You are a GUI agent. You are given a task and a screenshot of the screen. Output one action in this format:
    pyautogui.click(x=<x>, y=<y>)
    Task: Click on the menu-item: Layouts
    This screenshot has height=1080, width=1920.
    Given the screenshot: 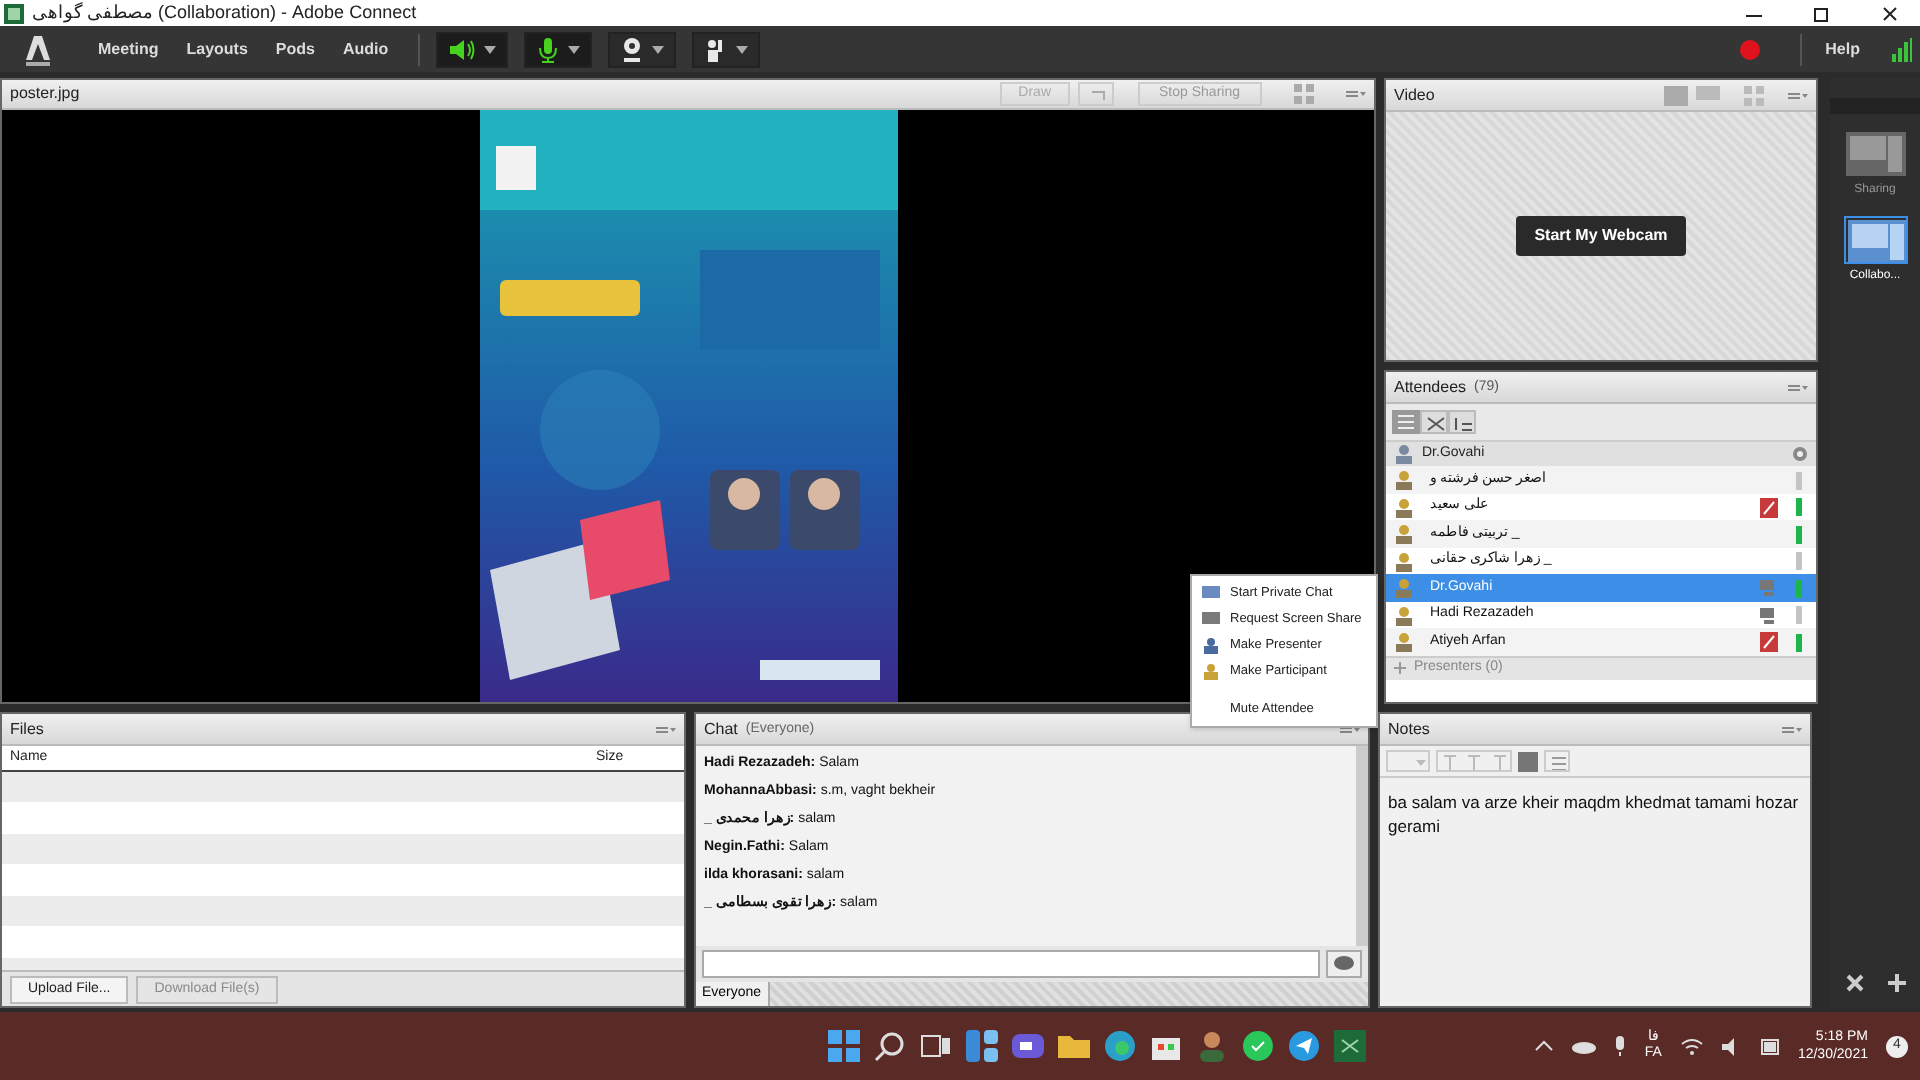 What is the action you would take?
    pyautogui.click(x=217, y=49)
    